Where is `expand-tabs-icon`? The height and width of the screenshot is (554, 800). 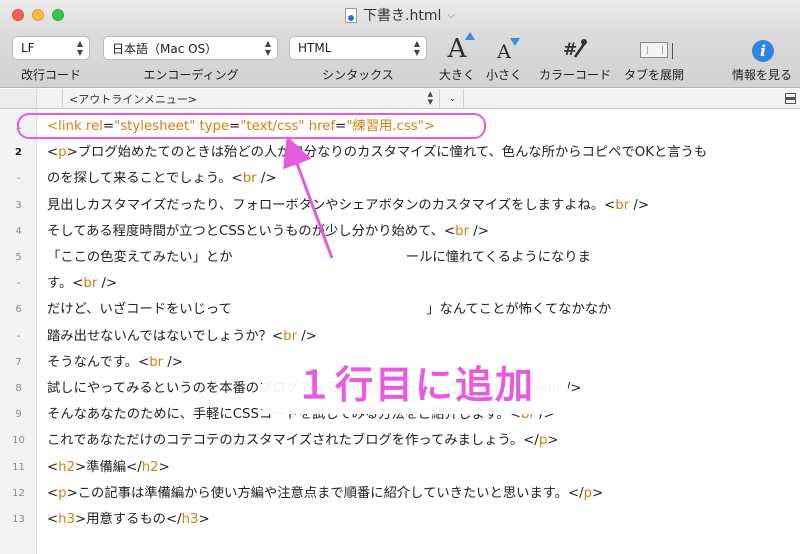
expand-tabs-icon is located at coordinates (656, 50).